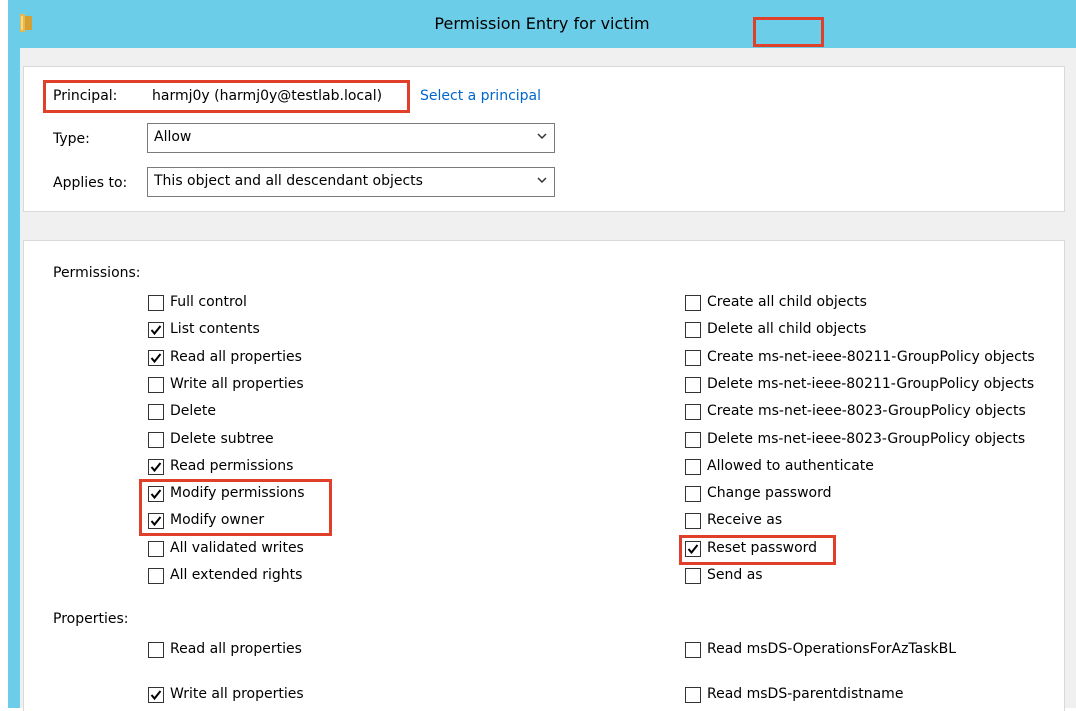 Image resolution: width=1076 pixels, height=711 pixels. Describe the element at coordinates (156, 549) in the screenshot. I see `checkbox-all-validated-writes` at that location.